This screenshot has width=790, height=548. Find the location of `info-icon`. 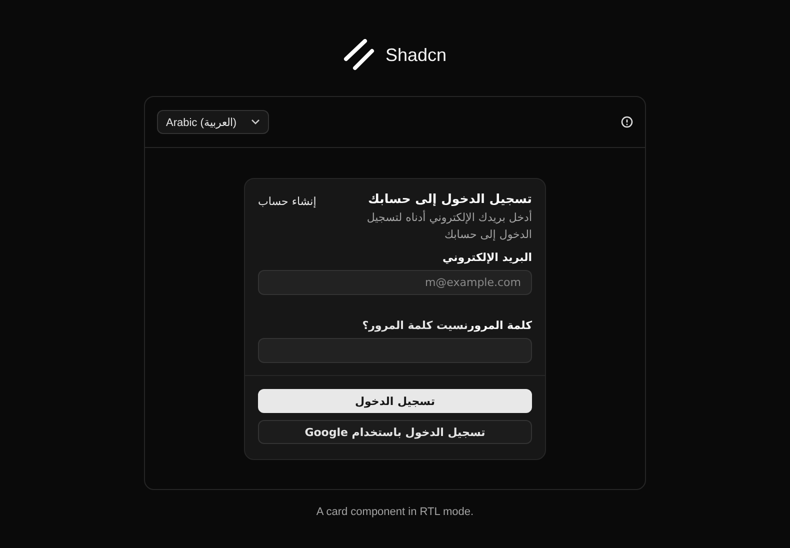

info-icon is located at coordinates (627, 122).